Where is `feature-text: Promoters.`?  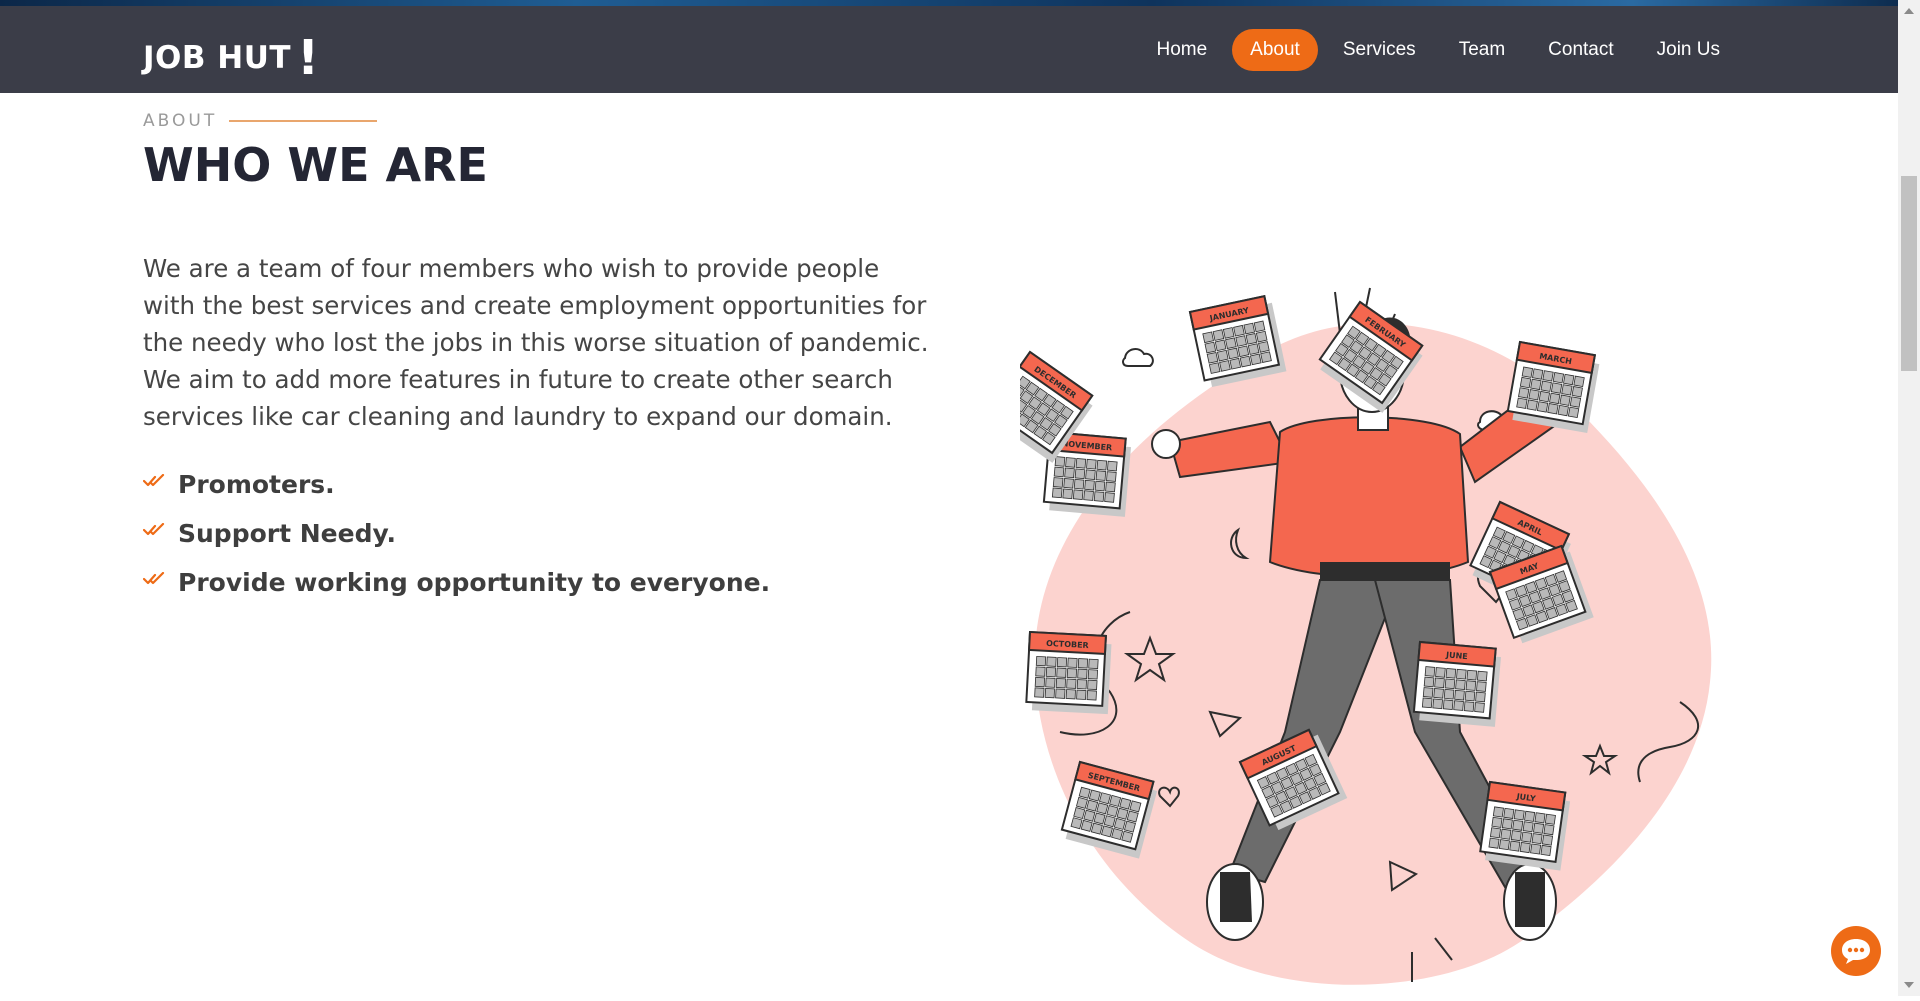 feature-text: Promoters. is located at coordinates (256, 484).